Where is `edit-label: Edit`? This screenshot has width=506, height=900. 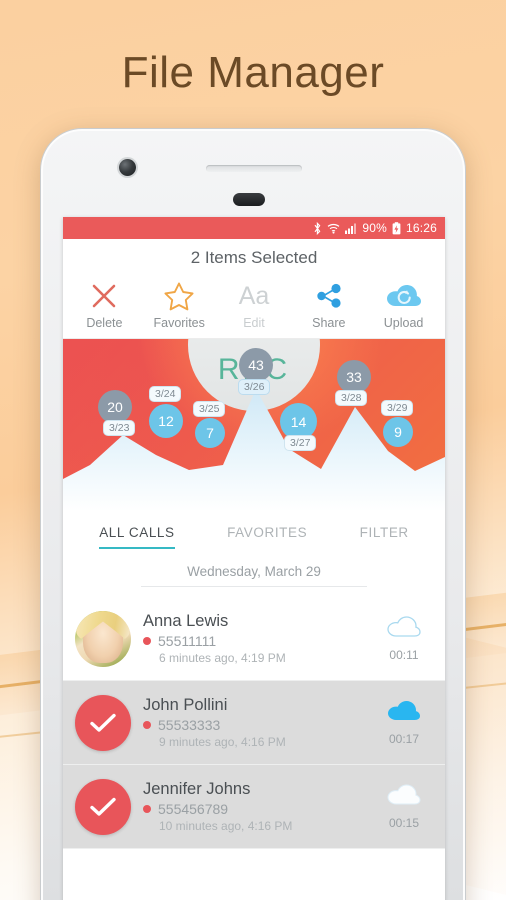
edit-label: Edit is located at coordinates (254, 323).